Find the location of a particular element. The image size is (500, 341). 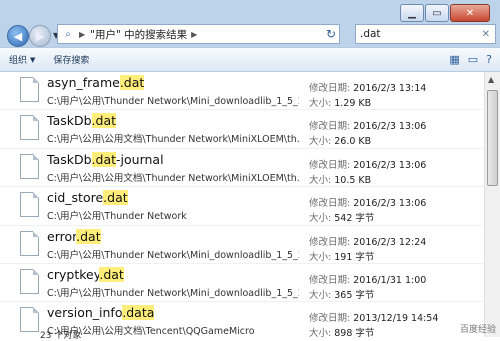

arrow-right-icon: ▶ is located at coordinates (40, 36).